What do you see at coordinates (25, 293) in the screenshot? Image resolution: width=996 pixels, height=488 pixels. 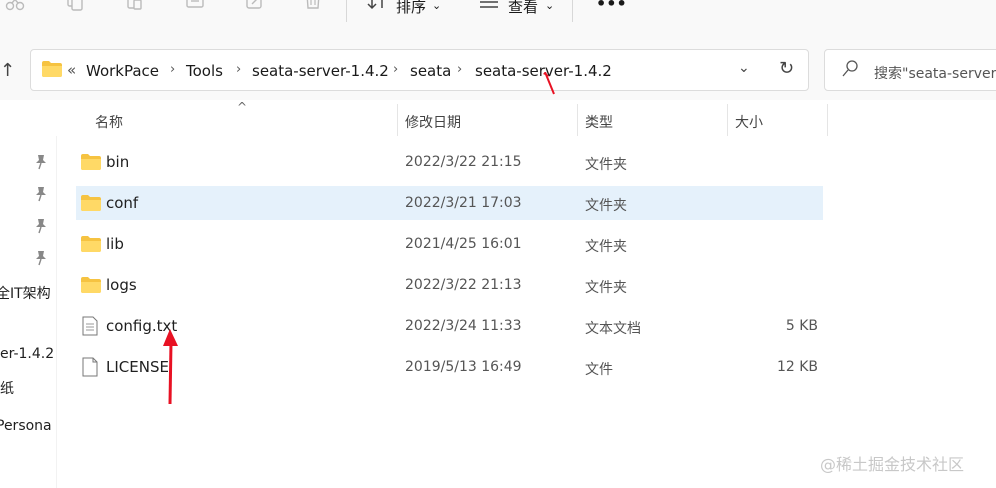 I see `nav-item-1: 全IT架构` at bounding box center [25, 293].